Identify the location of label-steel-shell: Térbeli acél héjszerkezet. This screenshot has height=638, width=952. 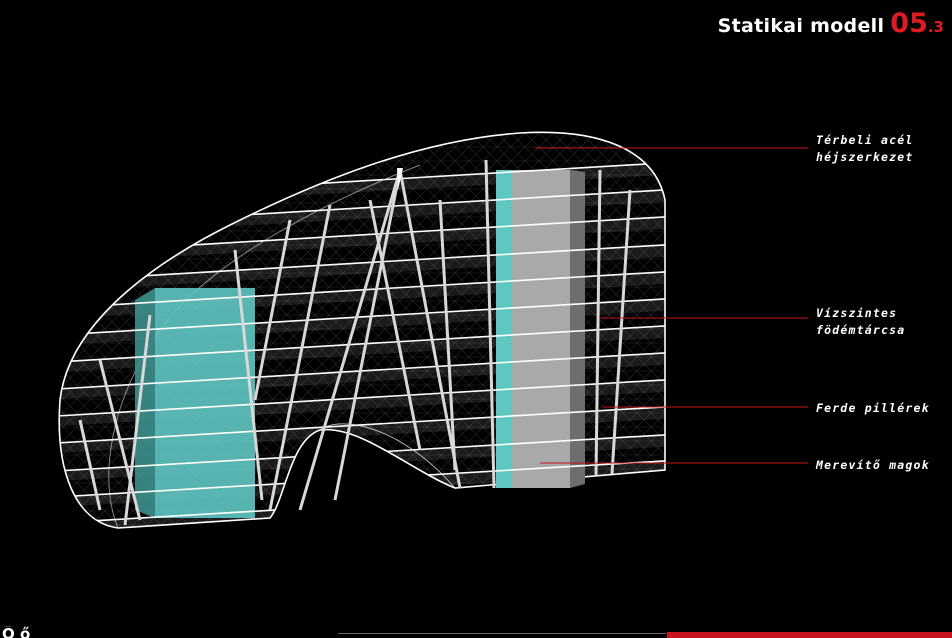
(864, 149).